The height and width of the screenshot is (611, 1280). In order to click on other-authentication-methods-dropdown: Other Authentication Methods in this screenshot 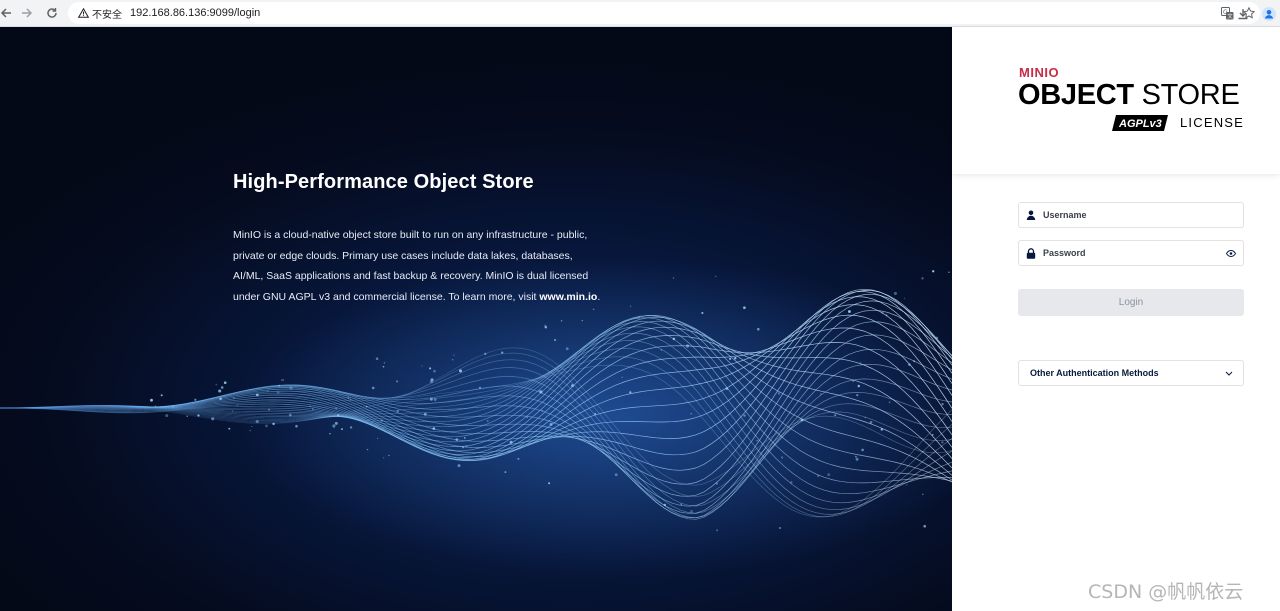, I will do `click(1131, 373)`.